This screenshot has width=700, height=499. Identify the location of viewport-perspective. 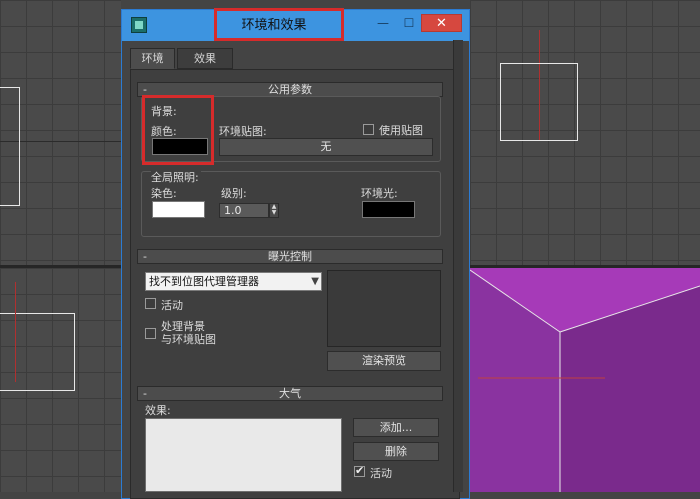
(585, 380).